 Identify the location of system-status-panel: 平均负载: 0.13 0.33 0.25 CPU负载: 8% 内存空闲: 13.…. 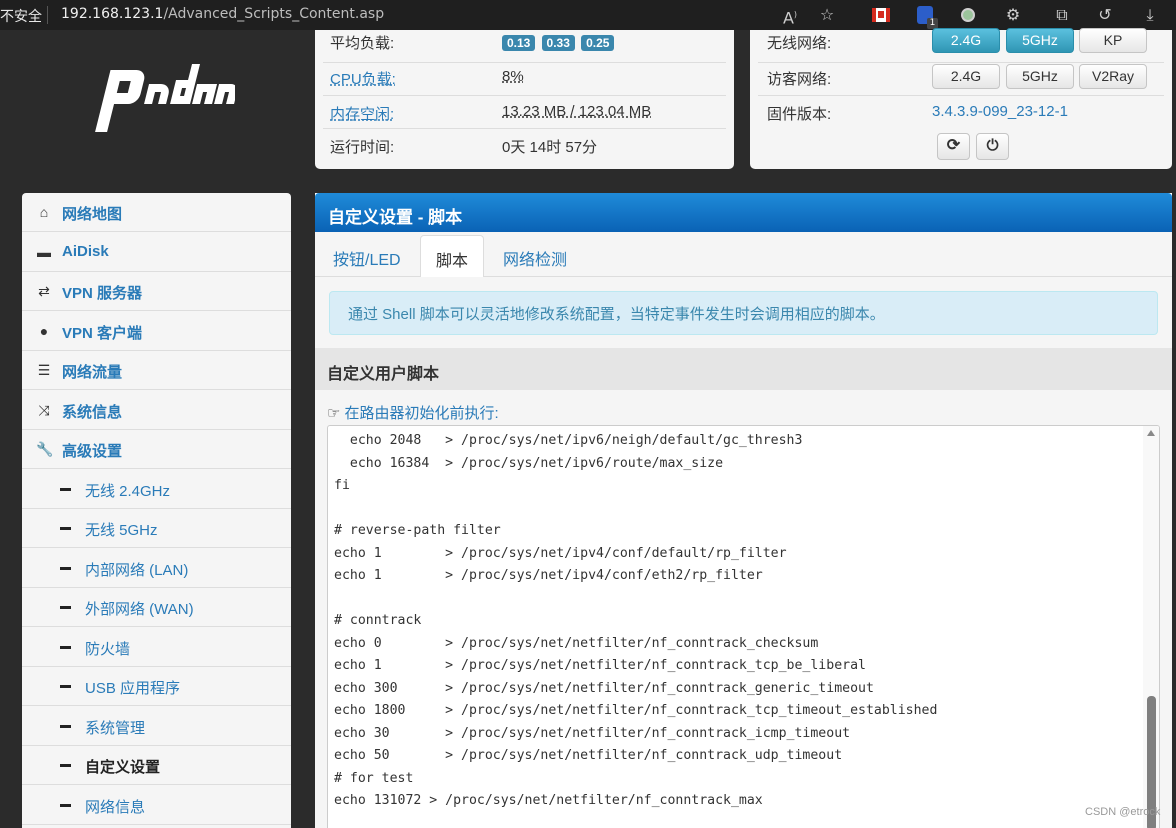
(524, 99).